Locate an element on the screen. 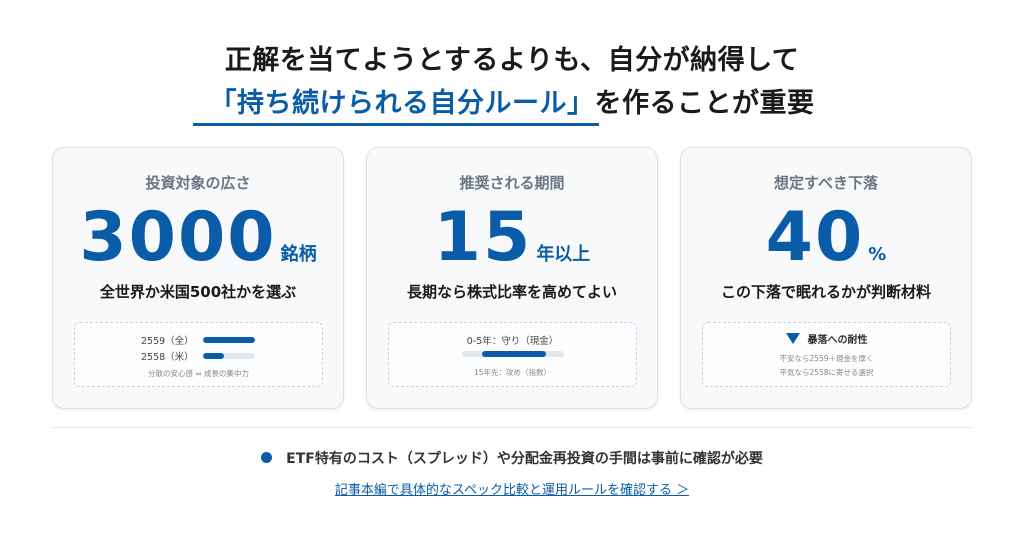 The image size is (1024, 538). footer-note-text: ETF特有のコスト（スプレッド）や分配金再投資の手間は事前に確認が必要 is located at coordinates (524, 459).